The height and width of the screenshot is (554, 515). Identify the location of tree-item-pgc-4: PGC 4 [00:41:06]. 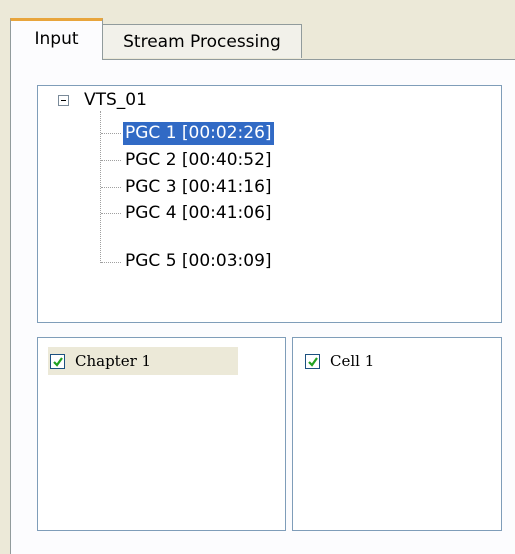
(198, 213).